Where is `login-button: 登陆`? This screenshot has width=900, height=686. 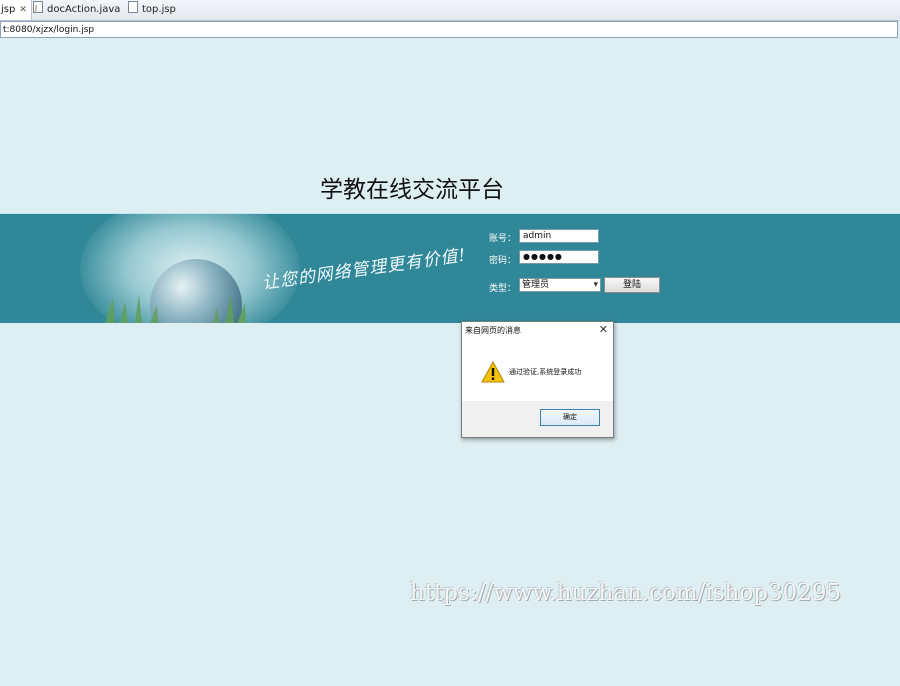
login-button: 登陆 is located at coordinates (632, 285).